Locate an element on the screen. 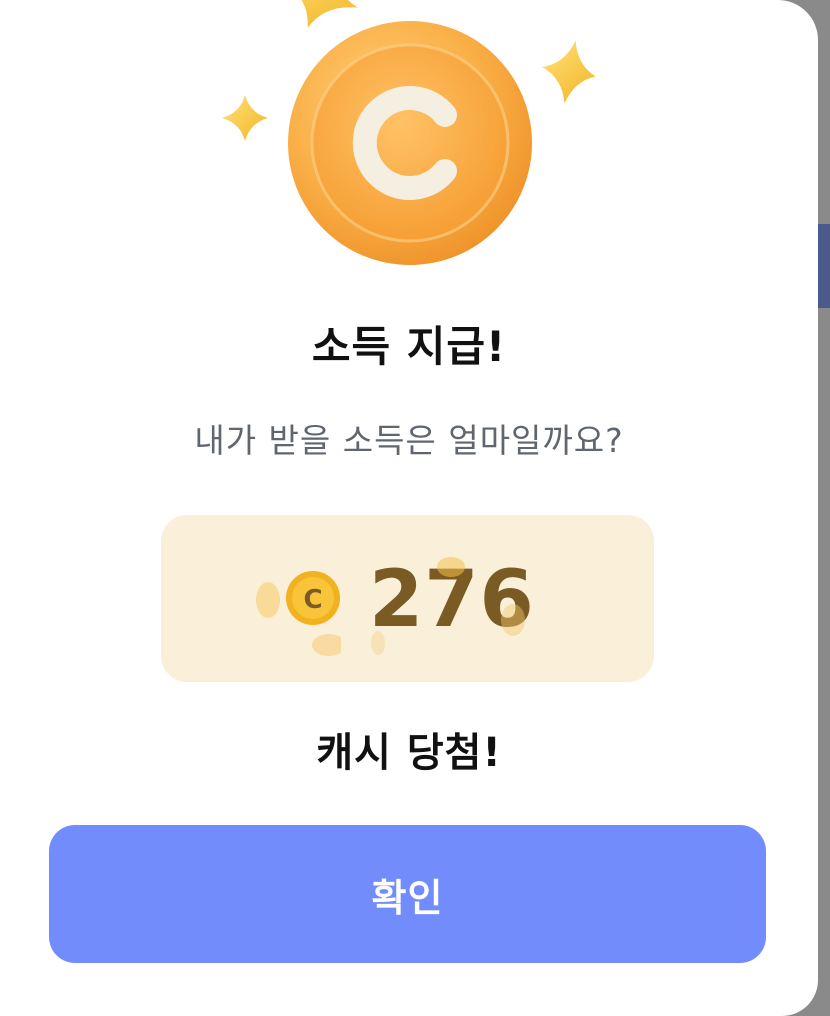 This screenshot has width=830, height=1016. coin-letter: C is located at coordinates (312, 600).